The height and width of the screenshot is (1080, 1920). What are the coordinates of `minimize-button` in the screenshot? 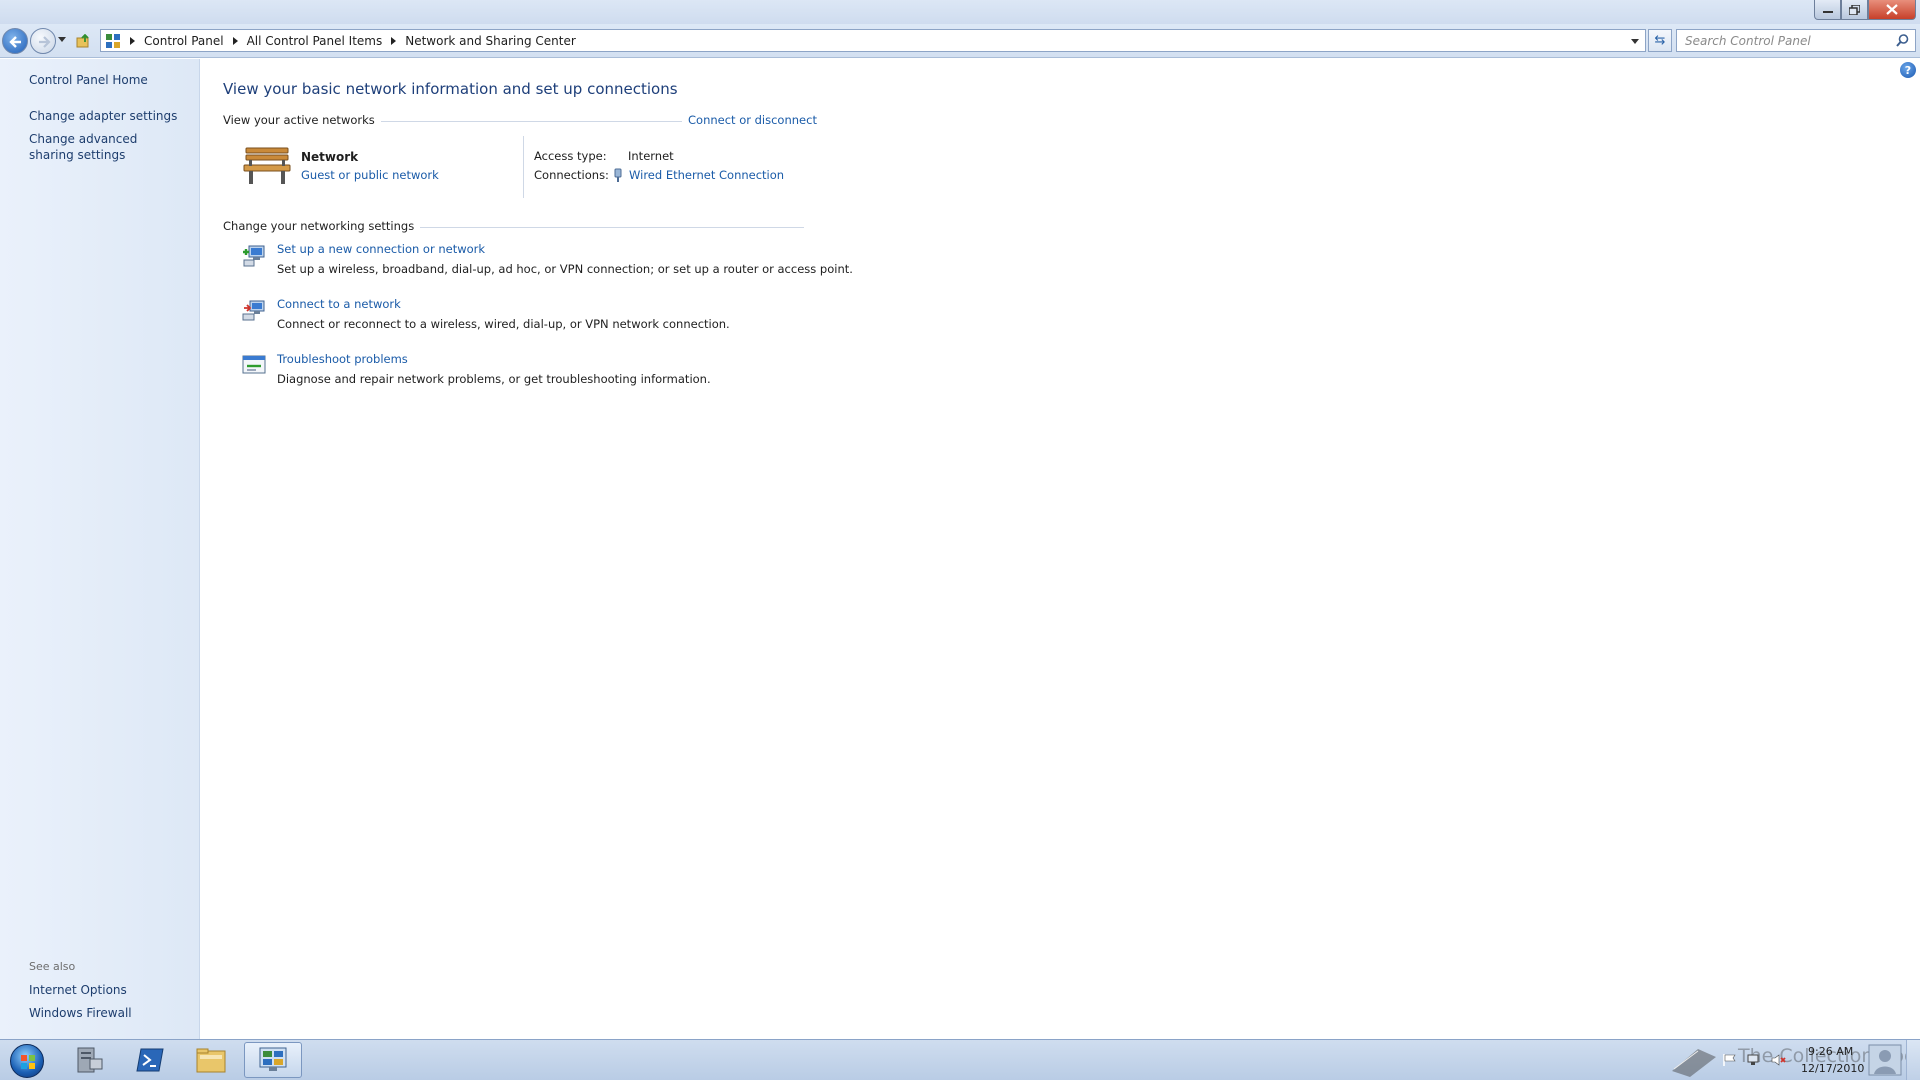 It's located at (1827, 10).